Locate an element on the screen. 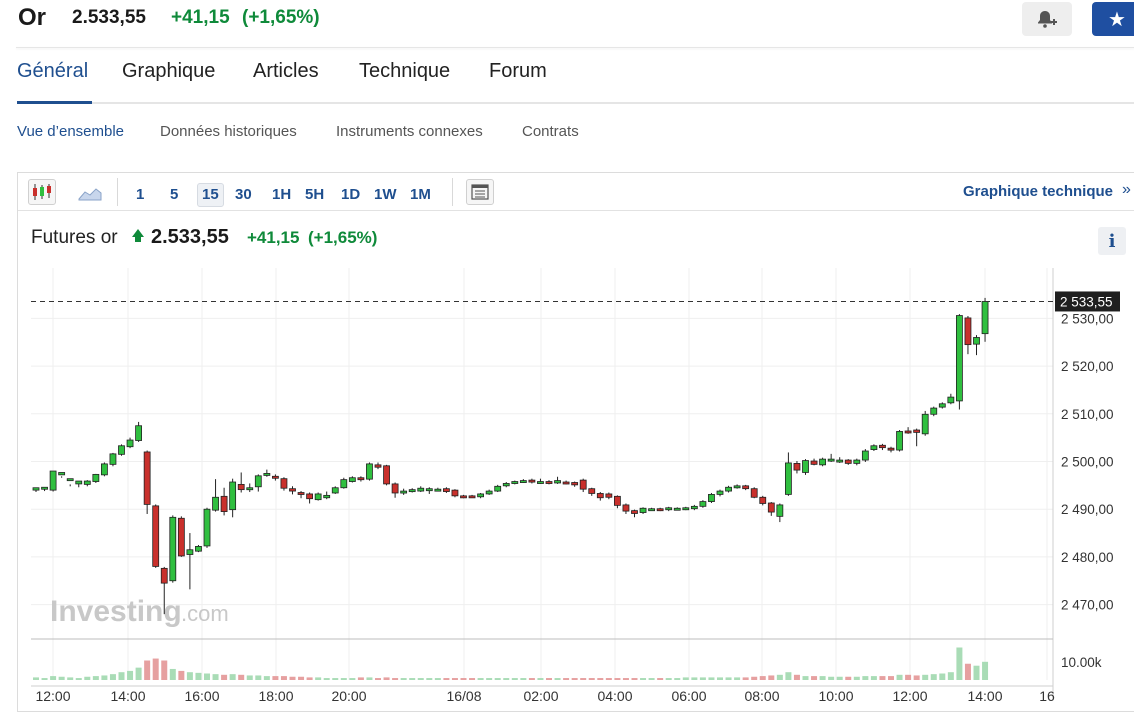 This screenshot has height=712, width=1134. time-tick-label: 02:00 is located at coordinates (540, 694).